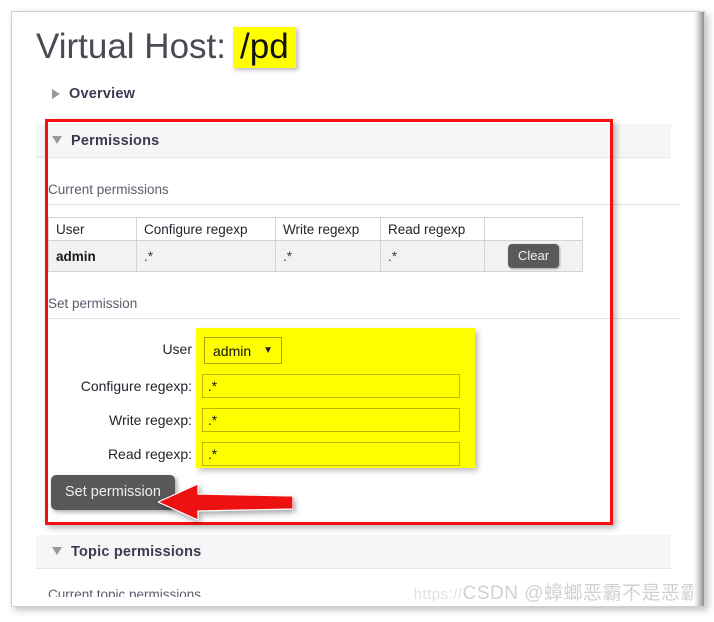 The width and height of the screenshot is (714, 622). What do you see at coordinates (206, 256) in the screenshot?
I see `cell-configure: .*` at bounding box center [206, 256].